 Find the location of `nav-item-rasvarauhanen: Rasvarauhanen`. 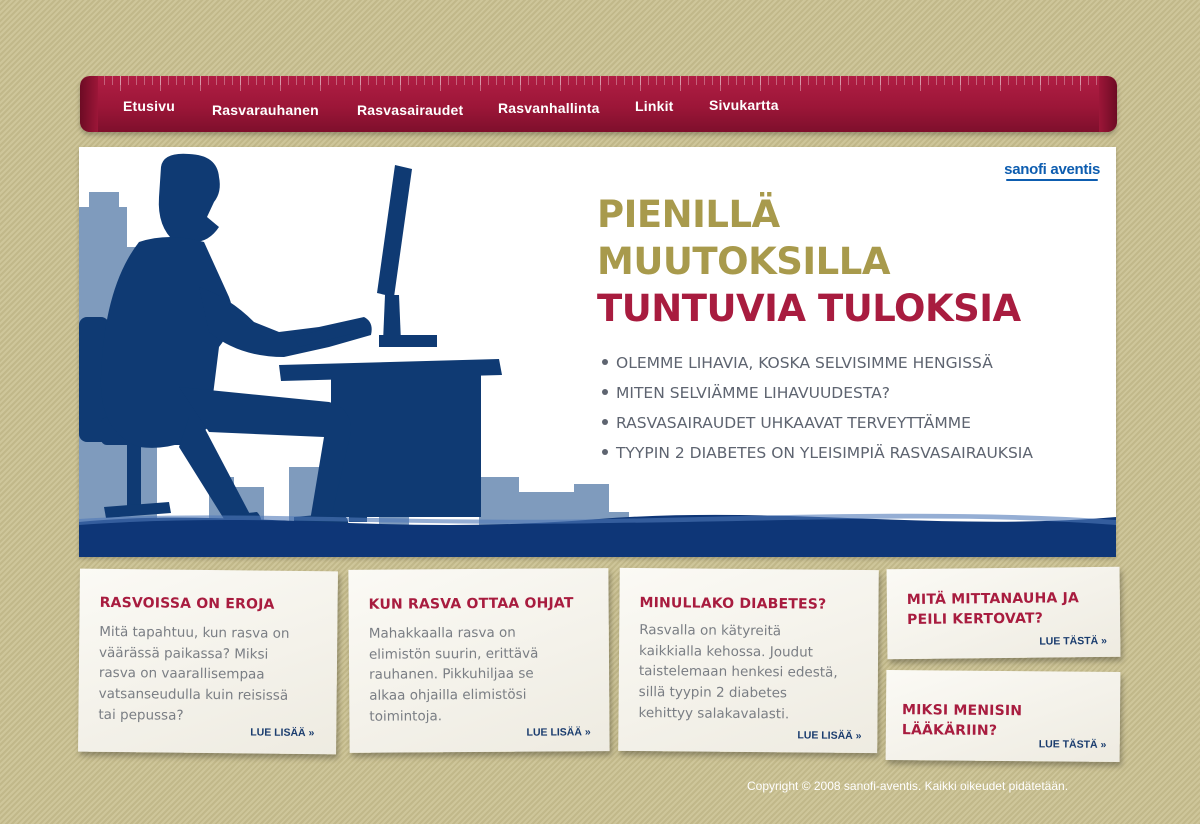

nav-item-rasvarauhanen: Rasvarauhanen is located at coordinates (265, 110).